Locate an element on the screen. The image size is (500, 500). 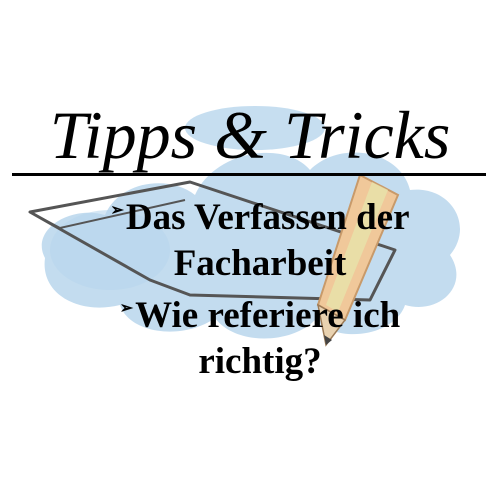
list-item-line: ➢Wie referiere ich is located at coordinates (260, 312).